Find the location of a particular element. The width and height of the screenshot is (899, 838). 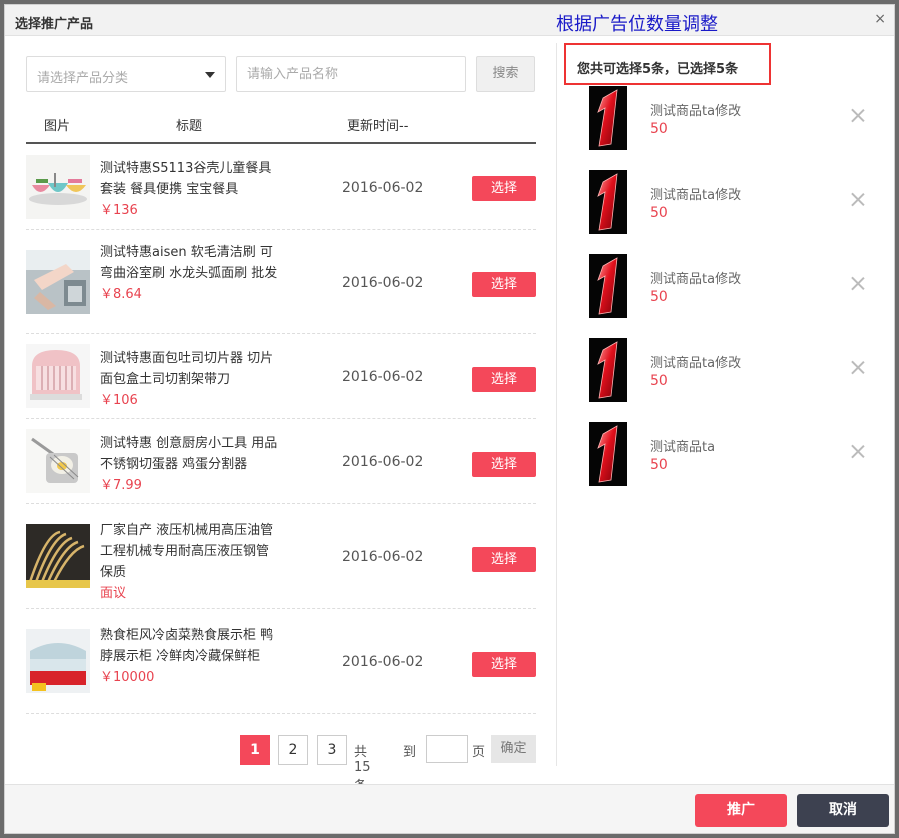

product-title: 测试特惠 创意厨房小工具 用品 不锈钢切蛋器 鸡蛋分割器 is located at coordinates (189, 454).